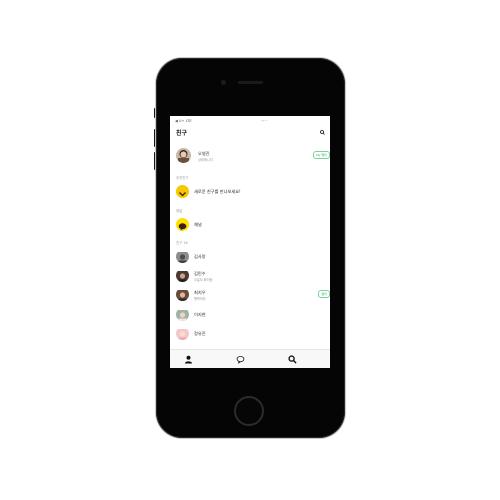 This screenshot has height=500, width=500. What do you see at coordinates (200, 333) in the screenshot?
I see `friend-name: 정유진` at bounding box center [200, 333].